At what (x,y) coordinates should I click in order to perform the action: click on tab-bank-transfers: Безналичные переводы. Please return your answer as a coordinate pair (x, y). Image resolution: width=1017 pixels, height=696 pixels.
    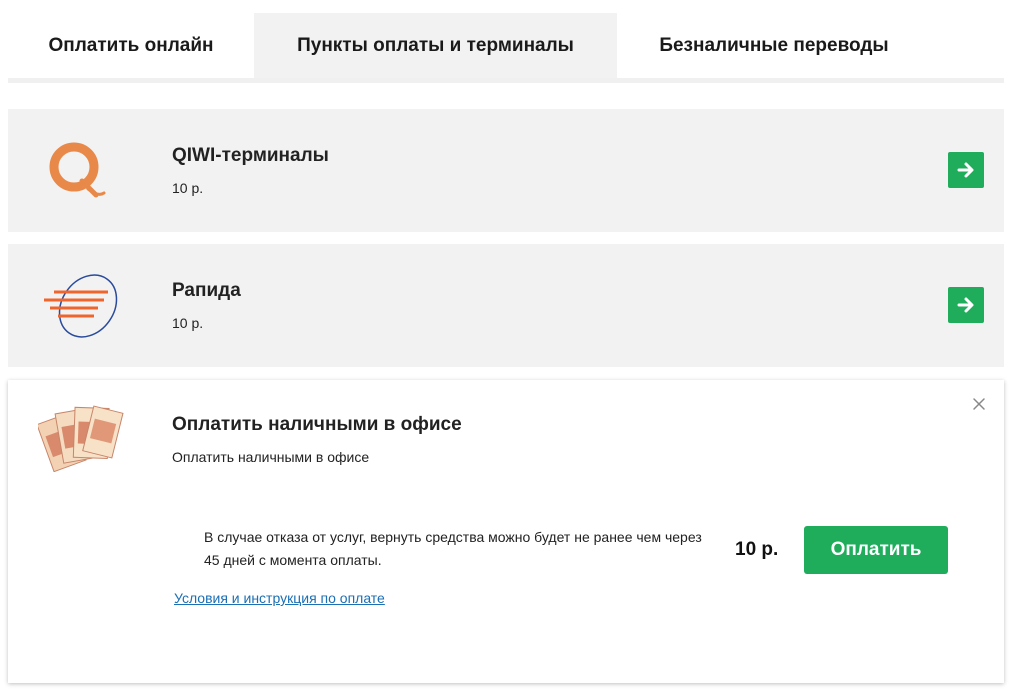
    Looking at the image, I should click on (774, 46).